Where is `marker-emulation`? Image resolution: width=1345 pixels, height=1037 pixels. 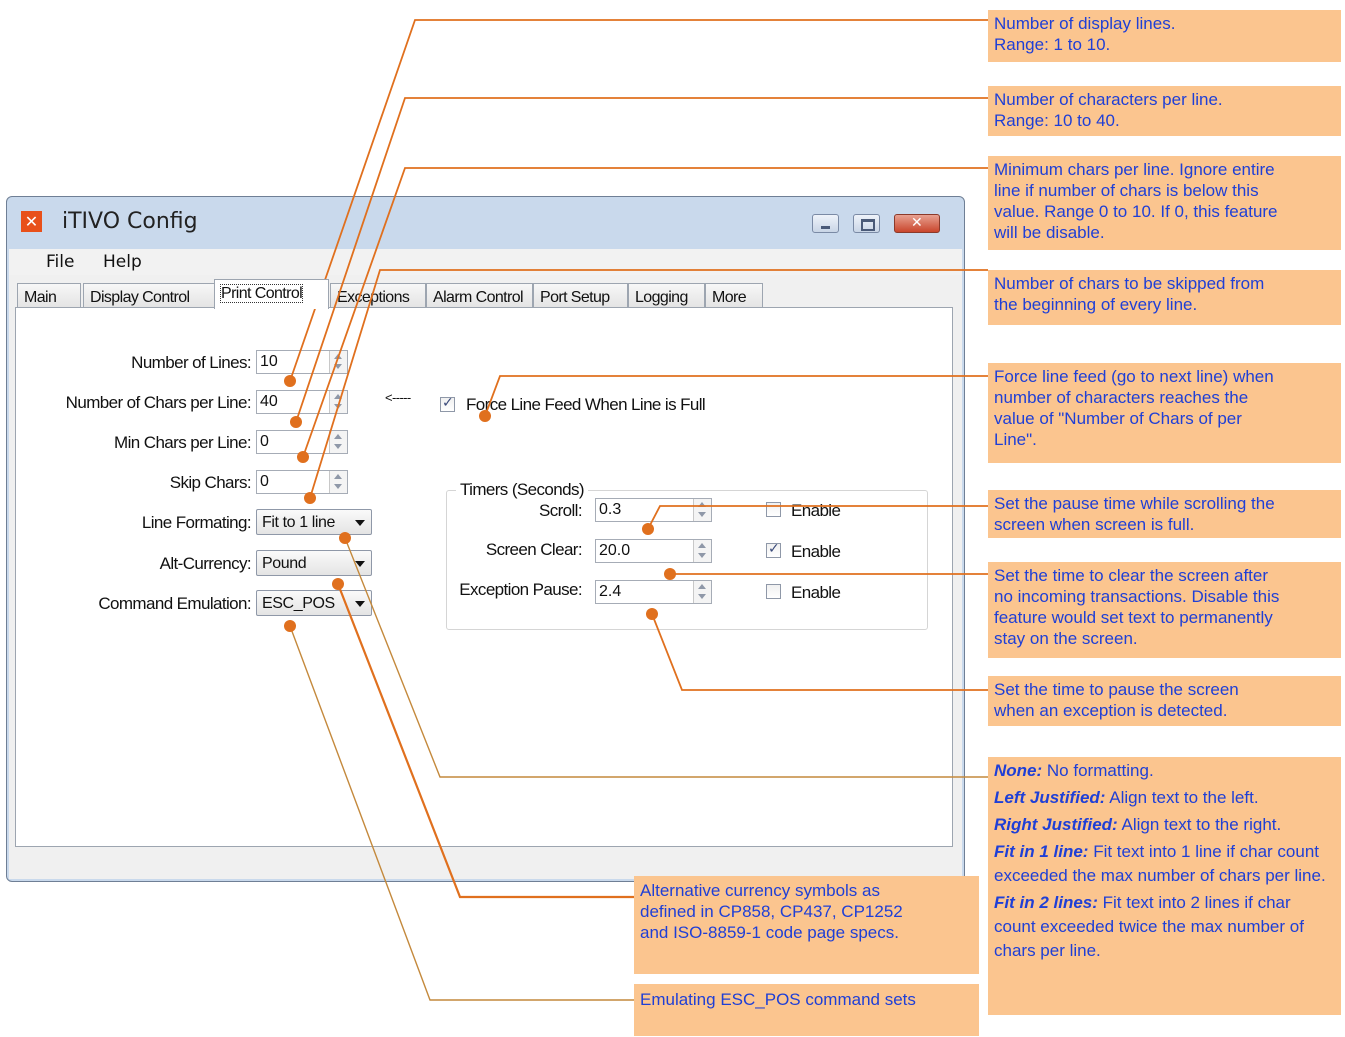 marker-emulation is located at coordinates (290, 626).